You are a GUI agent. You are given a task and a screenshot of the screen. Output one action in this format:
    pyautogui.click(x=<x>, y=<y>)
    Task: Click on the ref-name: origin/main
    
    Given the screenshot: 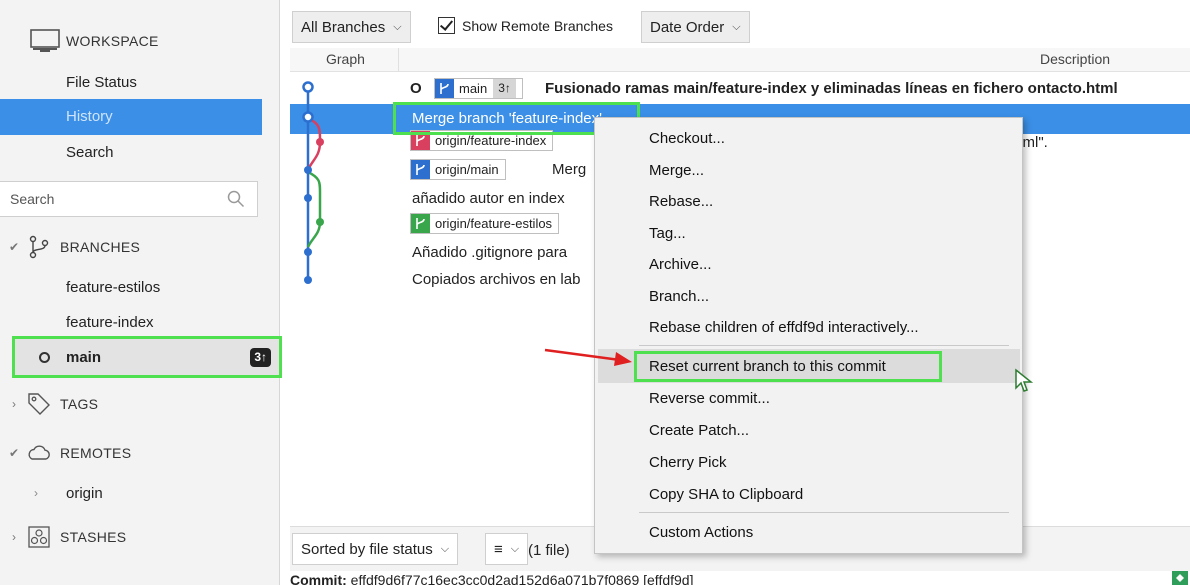 What is the action you would take?
    pyautogui.click(x=467, y=169)
    